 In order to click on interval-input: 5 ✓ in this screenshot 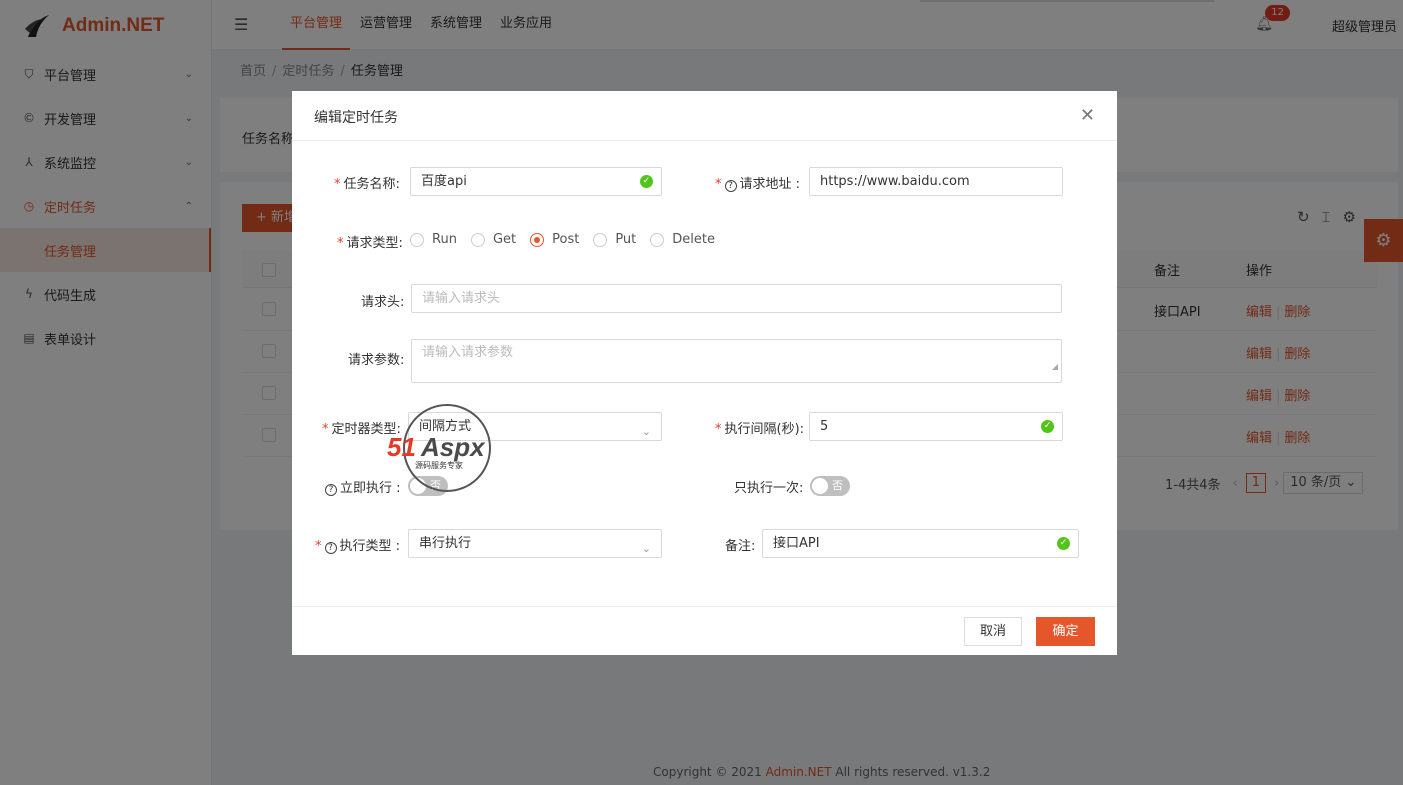, I will do `click(936, 426)`.